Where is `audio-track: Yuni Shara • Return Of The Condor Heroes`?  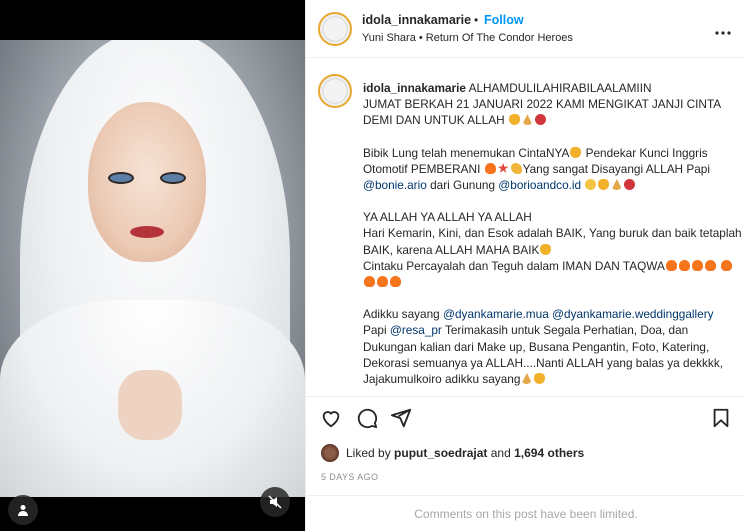 audio-track: Yuni Shara • Return Of The Condor Heroes is located at coordinates (467, 38).